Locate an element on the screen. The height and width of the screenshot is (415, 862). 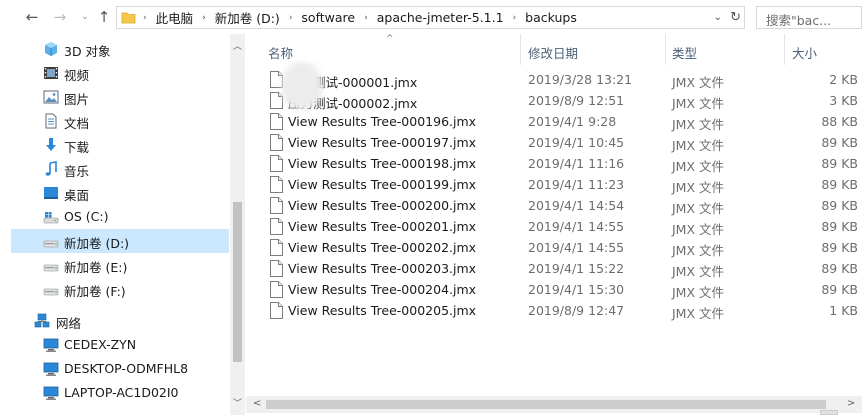
file-row: 压力测试-000001.jmx 2019/3/28 13:21 JMX 文件 2 KB is located at coordinates (554, 79).